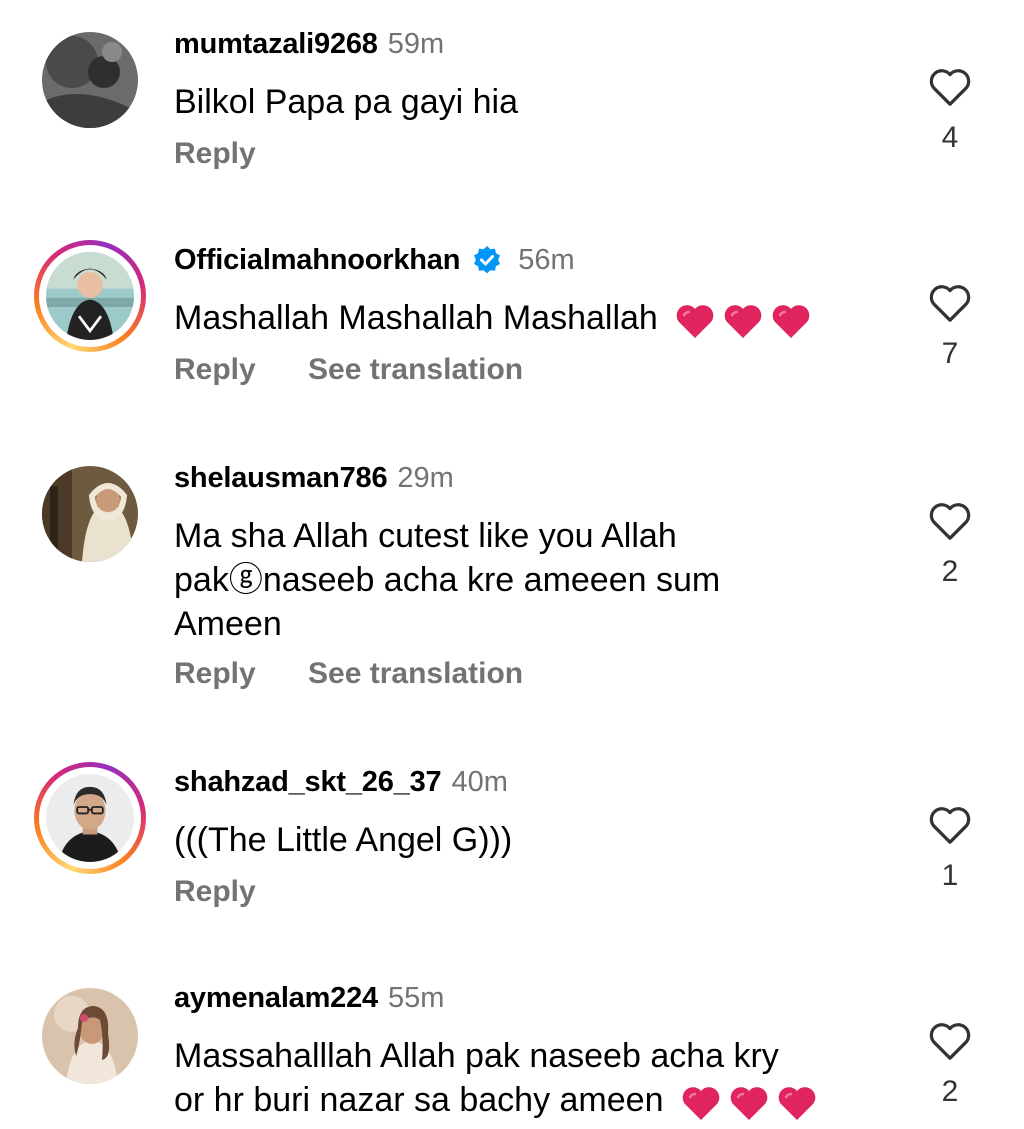  I want to click on like-count: 7, so click(950, 353).